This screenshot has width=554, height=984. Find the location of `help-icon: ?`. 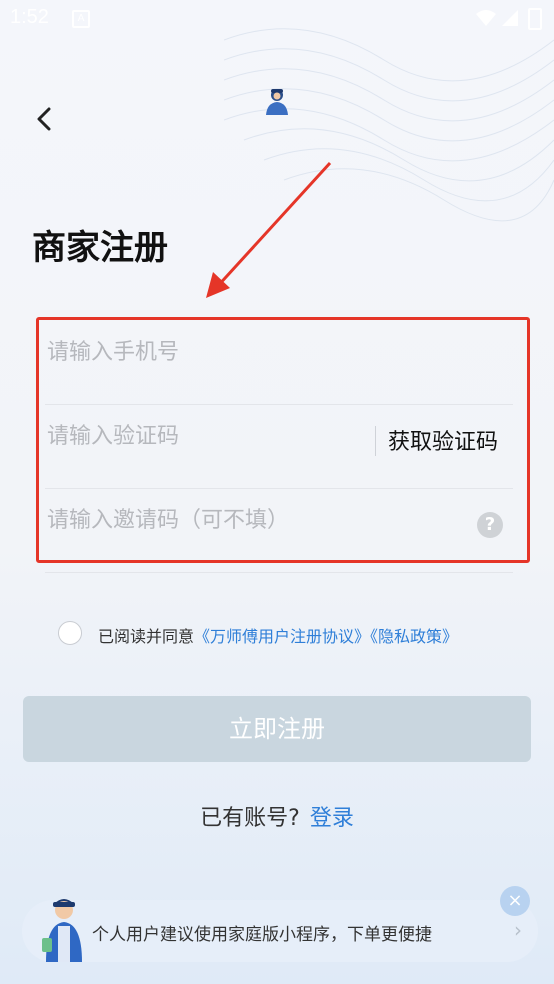

help-icon: ? is located at coordinates (490, 525).